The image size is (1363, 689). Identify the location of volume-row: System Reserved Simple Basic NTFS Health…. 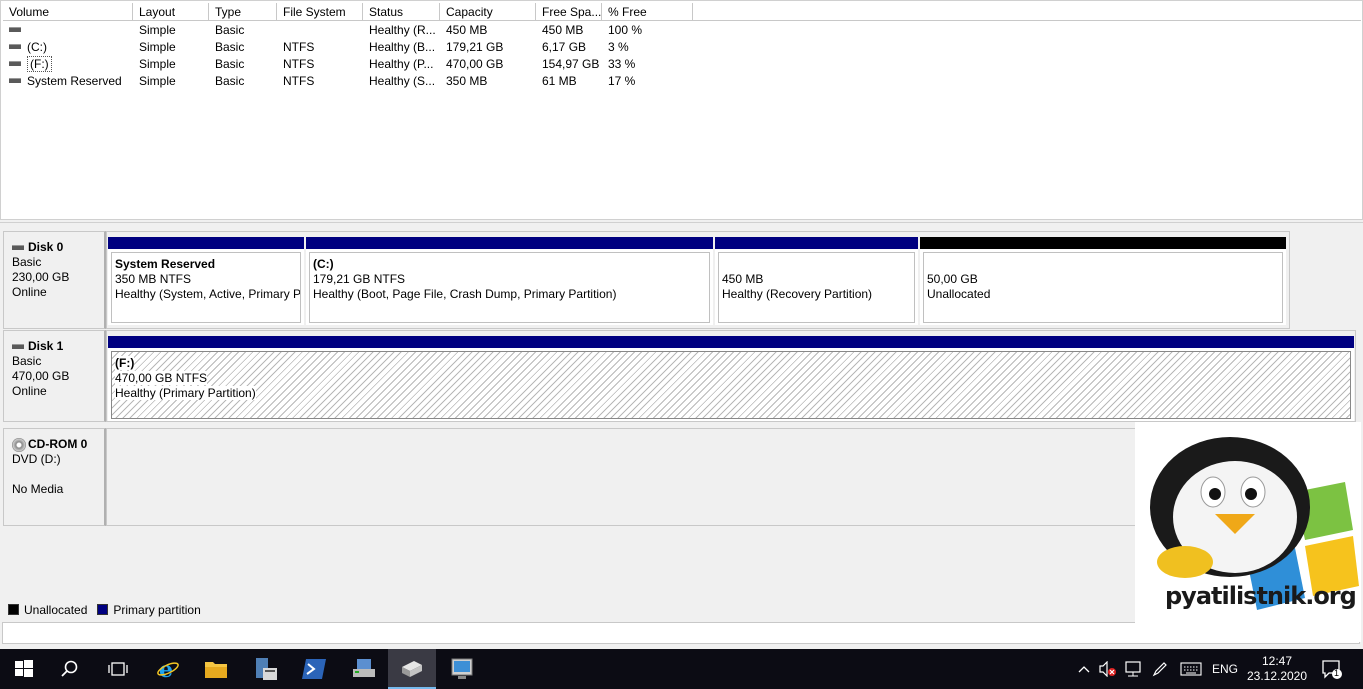
(351, 81).